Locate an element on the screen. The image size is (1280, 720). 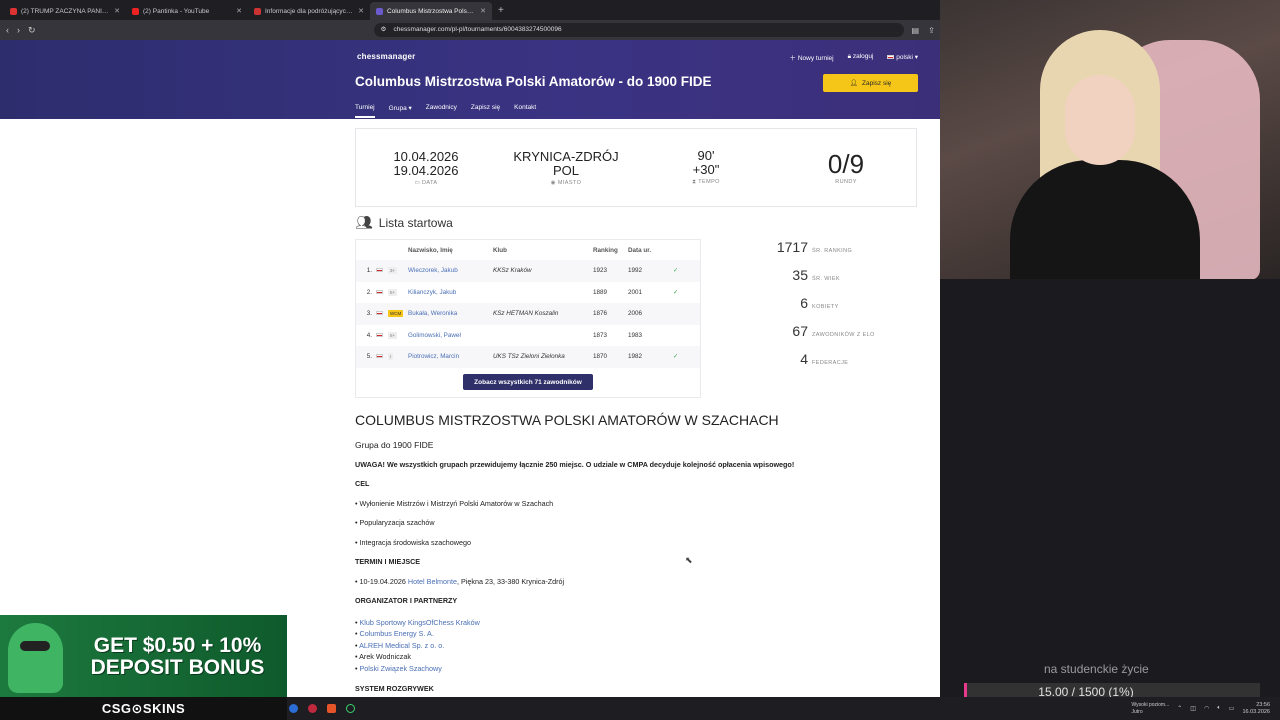
network-icon: ◫ is located at coordinates (1193, 708).